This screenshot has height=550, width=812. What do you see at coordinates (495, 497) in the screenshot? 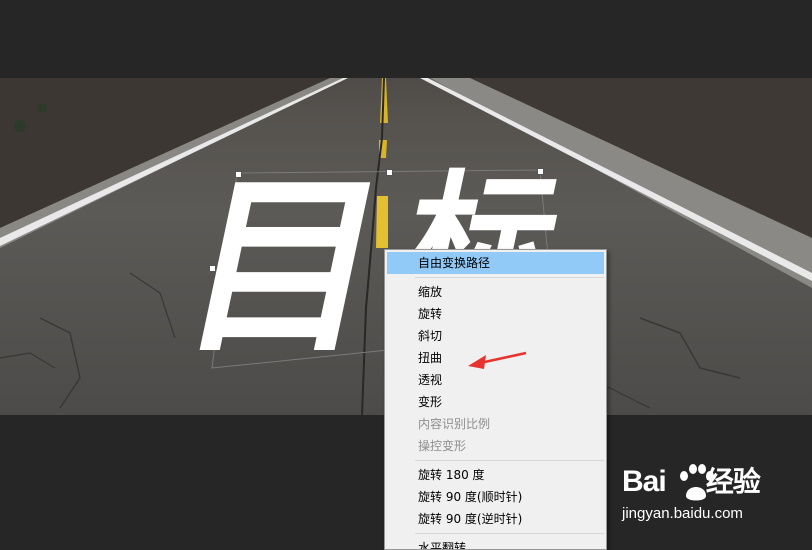
I see `menu-item-rotate-90-cw: 旋转 90 度(顺时针)` at bounding box center [495, 497].